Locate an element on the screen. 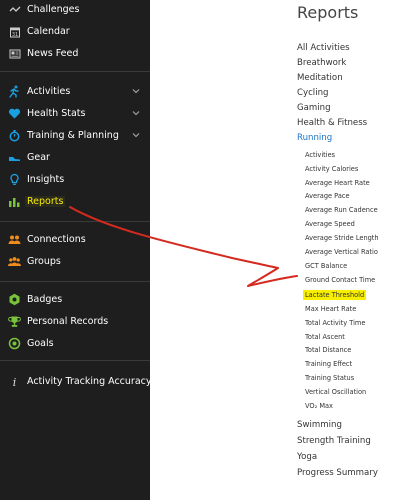  stopwatch-icon is located at coordinates (14, 135).